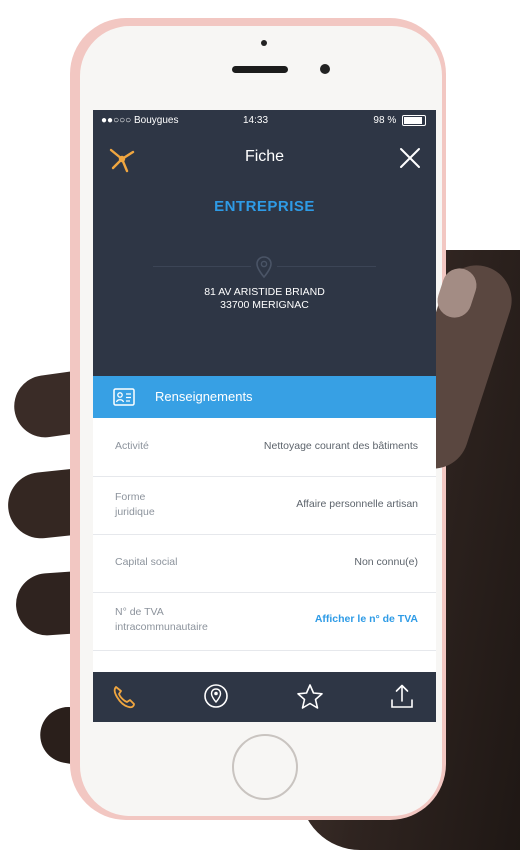 The image size is (520, 850). Describe the element at coordinates (357, 504) in the screenshot. I see `row-value: Affaire personnelle artisan` at that location.